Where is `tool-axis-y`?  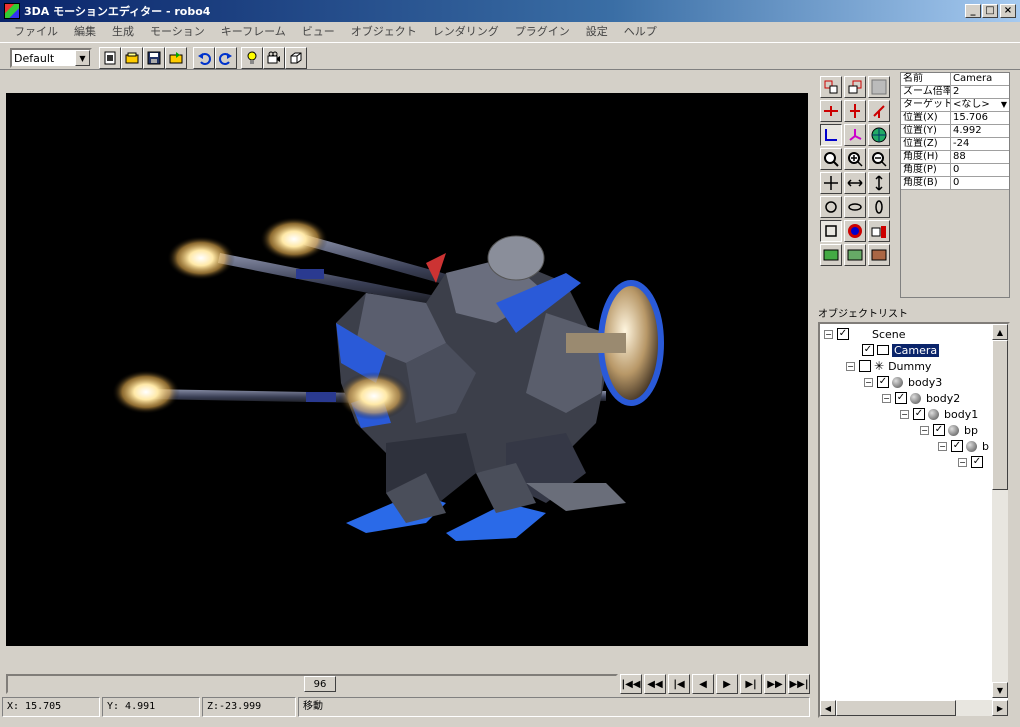 tool-axis-y is located at coordinates (855, 111).